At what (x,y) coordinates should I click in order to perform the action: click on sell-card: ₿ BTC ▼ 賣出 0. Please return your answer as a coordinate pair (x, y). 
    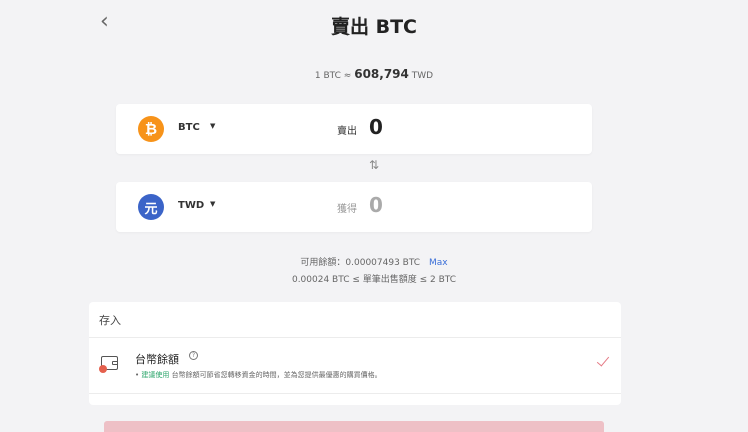
    Looking at the image, I should click on (354, 129).